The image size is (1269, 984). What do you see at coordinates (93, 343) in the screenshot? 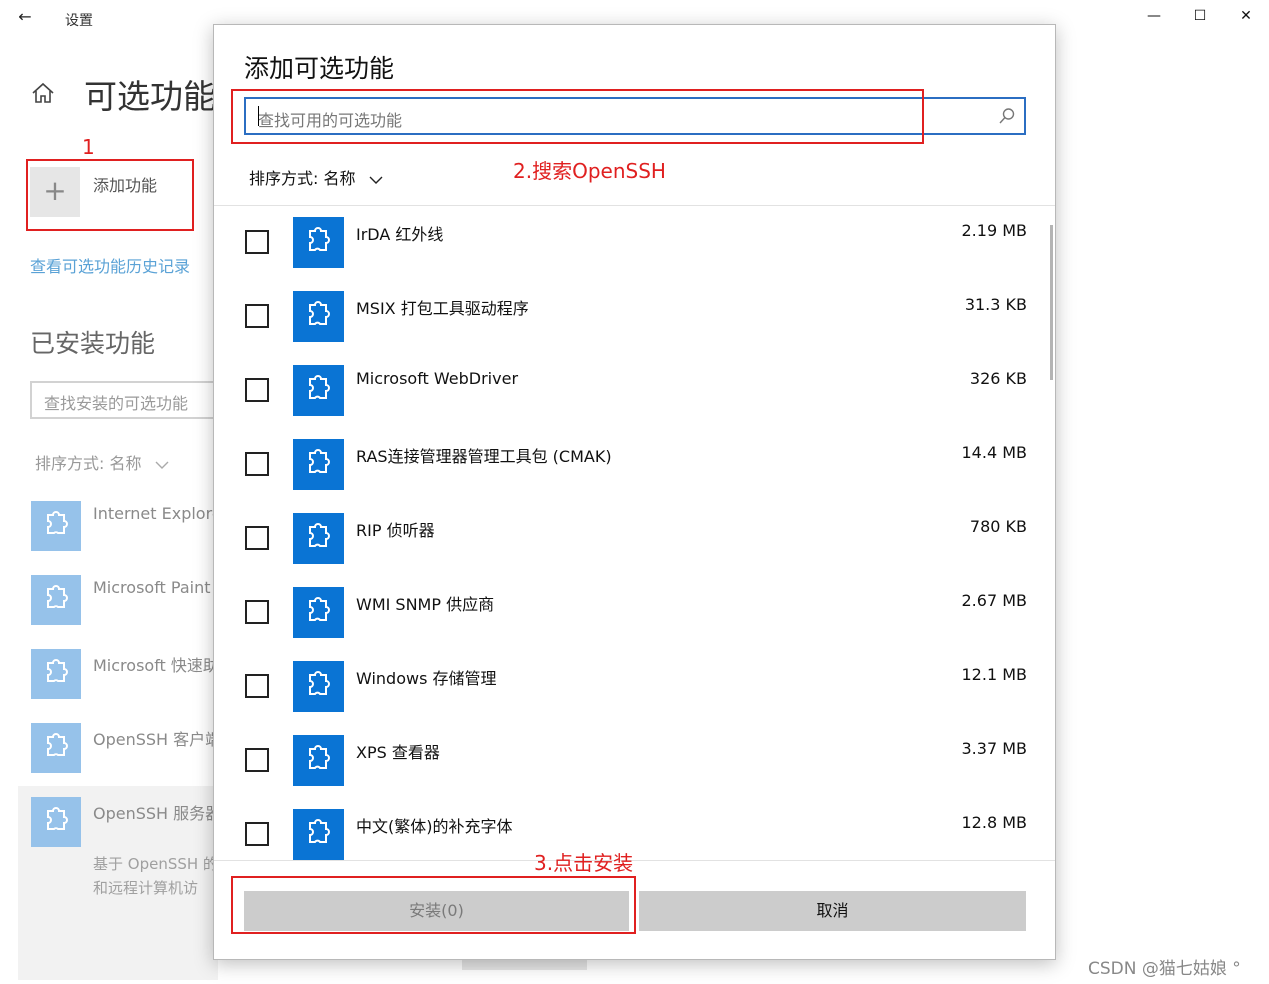
I see `installed-features-heading: 已安装功能` at bounding box center [93, 343].